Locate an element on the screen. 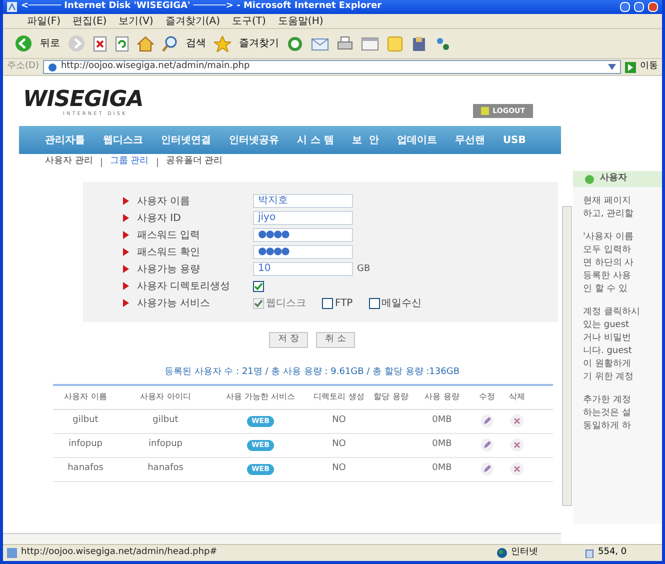  mail-icon is located at coordinates (320, 44).